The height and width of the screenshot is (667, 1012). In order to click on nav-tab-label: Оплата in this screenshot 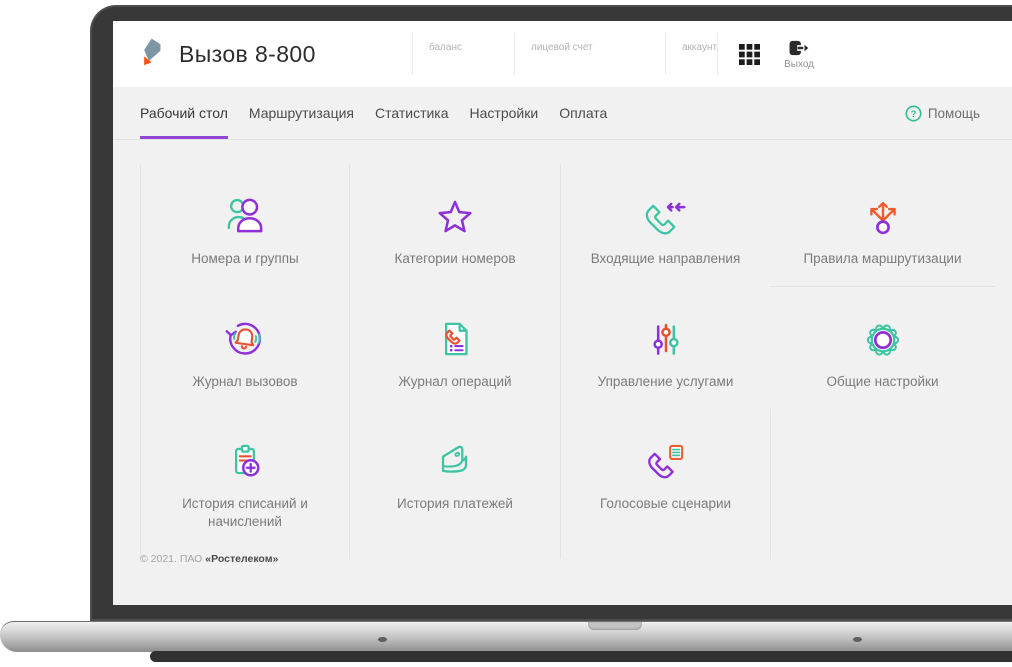, I will do `click(583, 112)`.